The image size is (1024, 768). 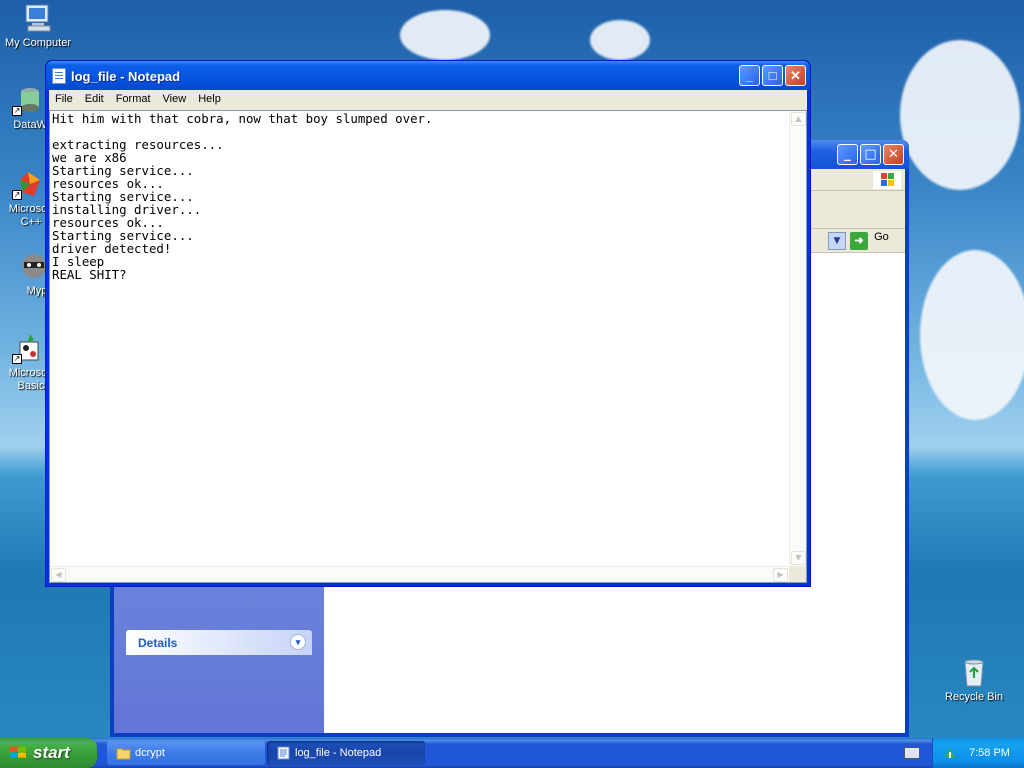 What do you see at coordinates (28, 100) in the screenshot?
I see `database-icon: ↗` at bounding box center [28, 100].